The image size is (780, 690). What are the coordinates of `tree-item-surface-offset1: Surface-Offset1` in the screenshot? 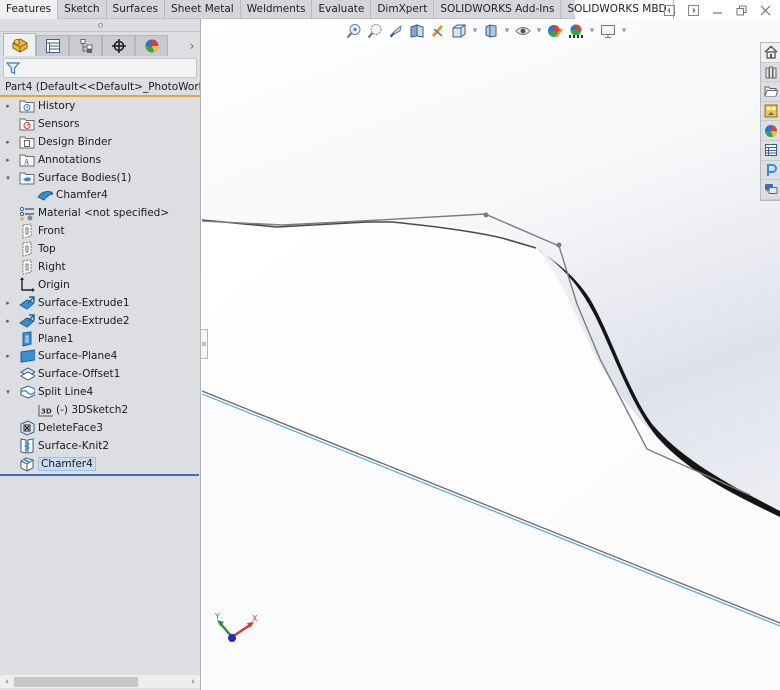 It's located at (100, 374).